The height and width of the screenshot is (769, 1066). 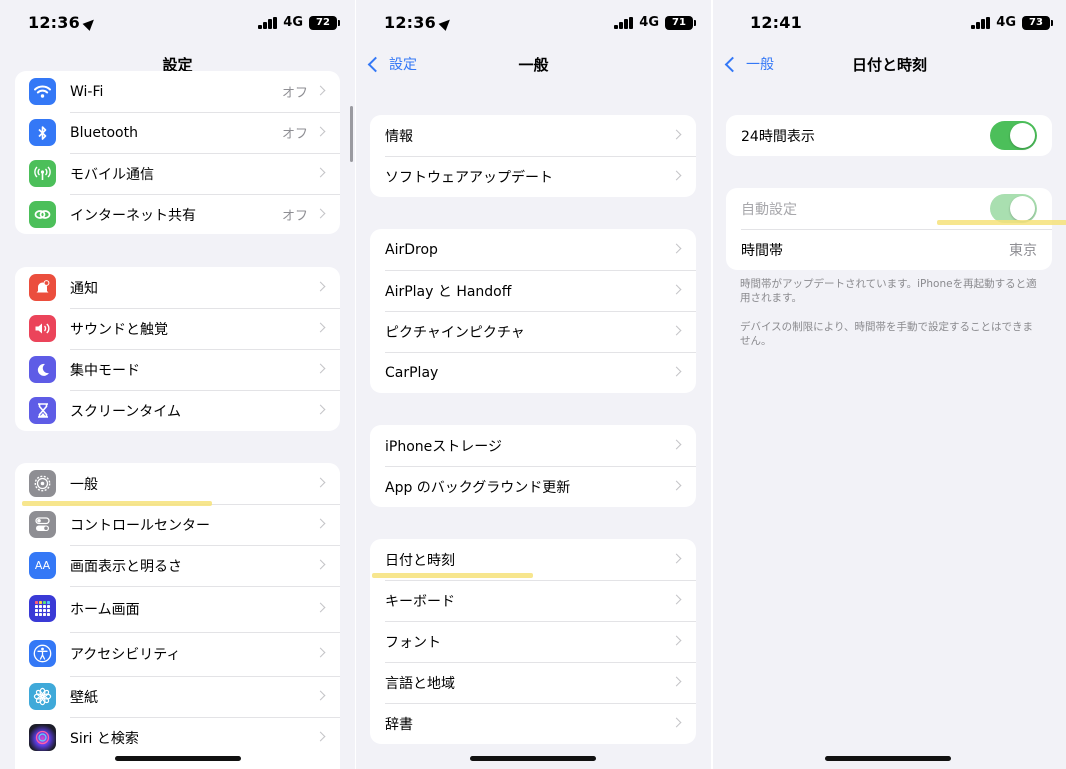 What do you see at coordinates (351, 134) in the screenshot?
I see `scrollbar` at bounding box center [351, 134].